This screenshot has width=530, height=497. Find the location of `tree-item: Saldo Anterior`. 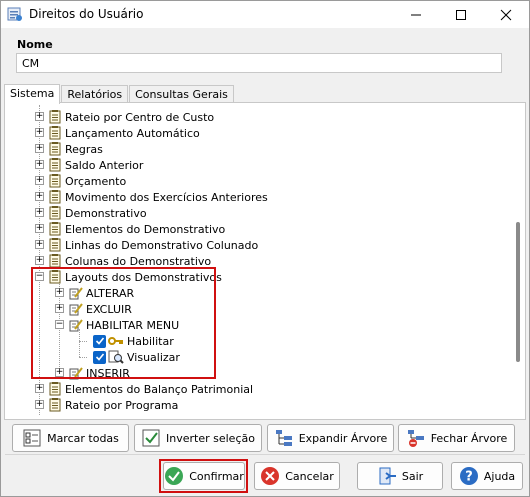

tree-item: Saldo Anterior is located at coordinates (96, 165).